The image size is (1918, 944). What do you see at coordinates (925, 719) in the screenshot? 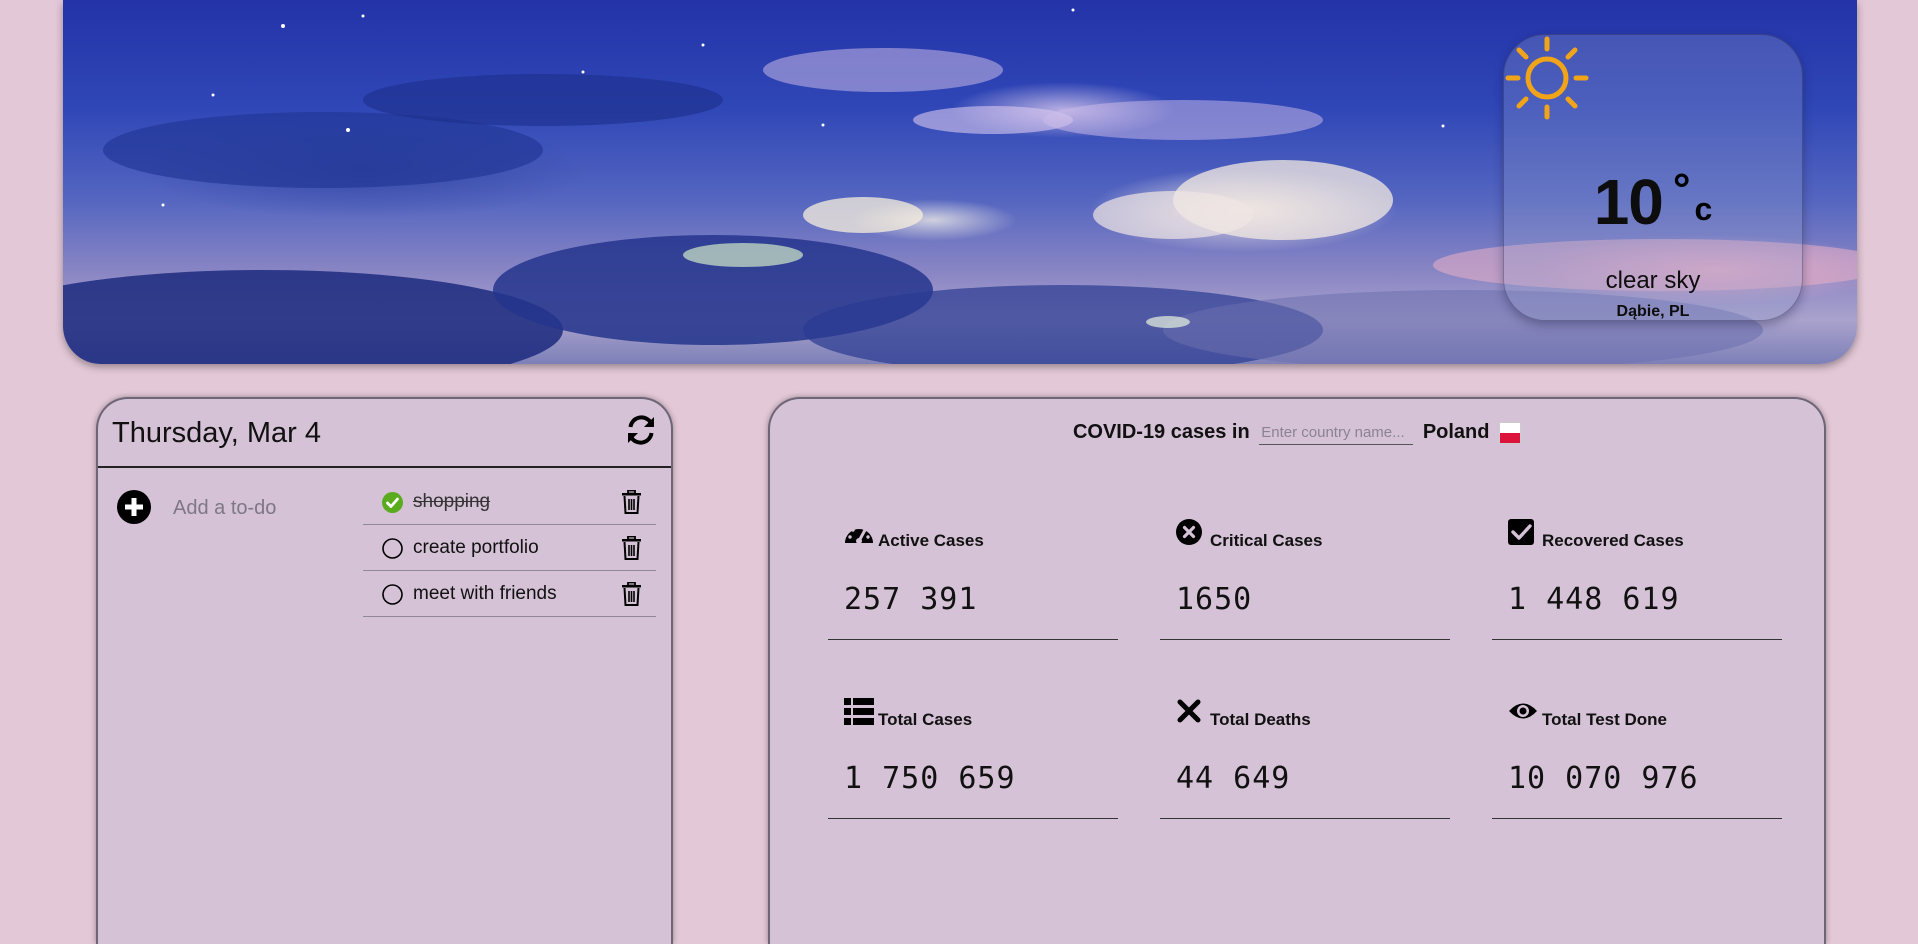
I see `stat-label: Total Cases` at bounding box center [925, 719].